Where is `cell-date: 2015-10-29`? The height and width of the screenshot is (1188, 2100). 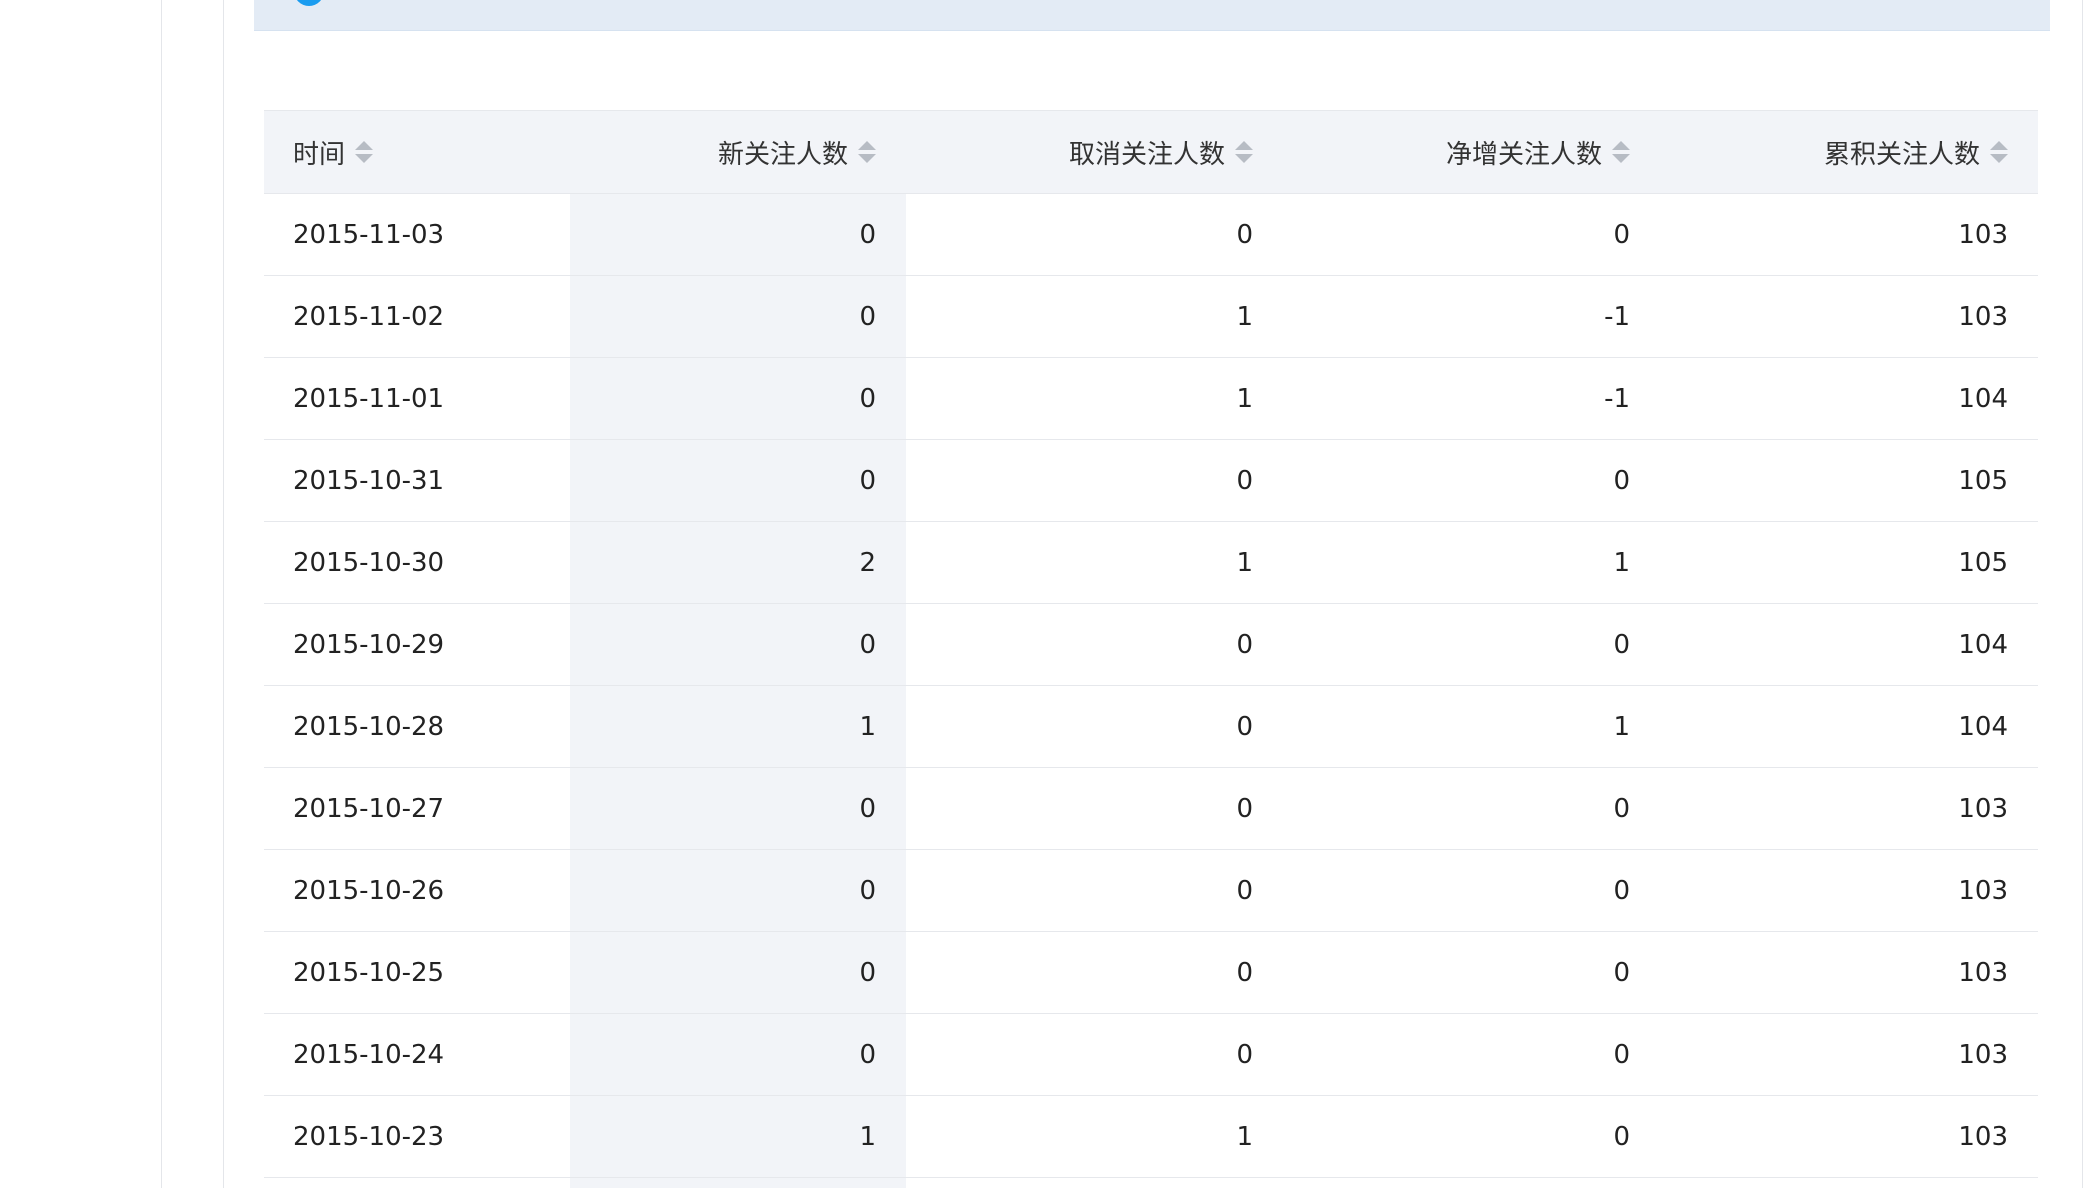
cell-date: 2015-10-29 is located at coordinates (417, 644).